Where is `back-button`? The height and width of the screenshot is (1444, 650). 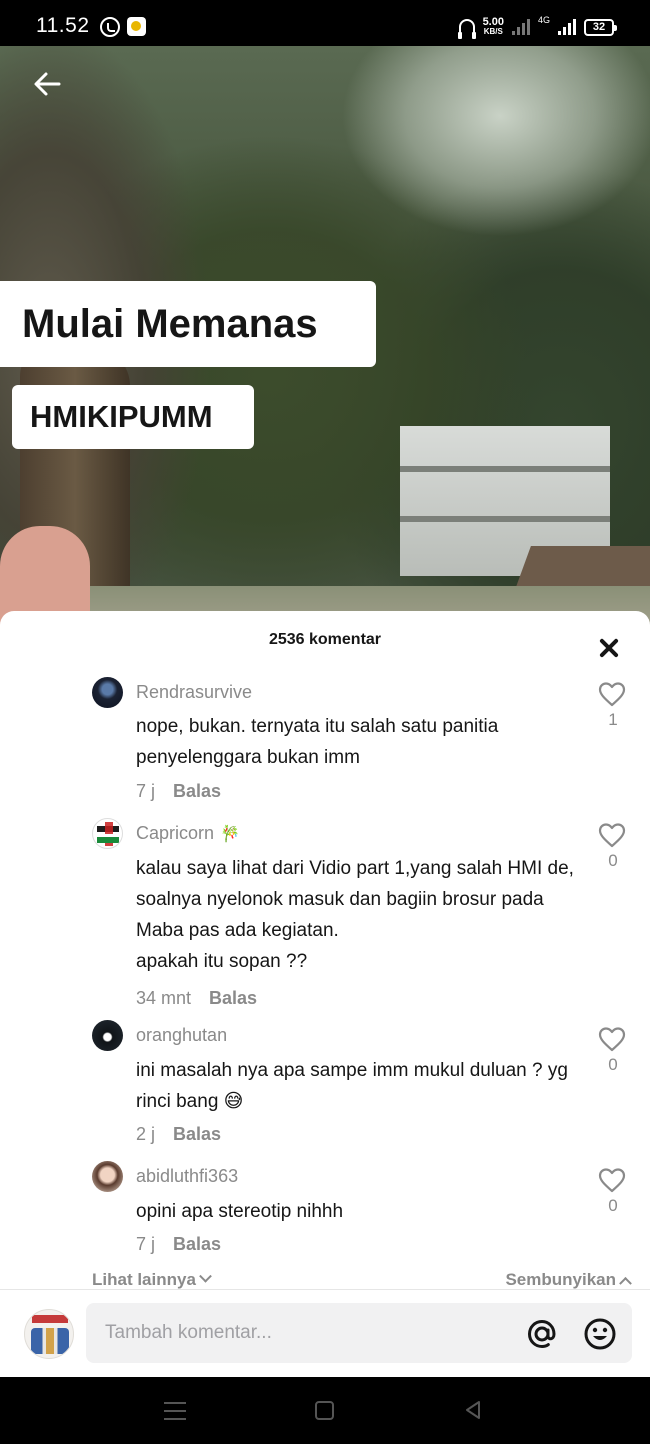
back-button is located at coordinates (48, 84).